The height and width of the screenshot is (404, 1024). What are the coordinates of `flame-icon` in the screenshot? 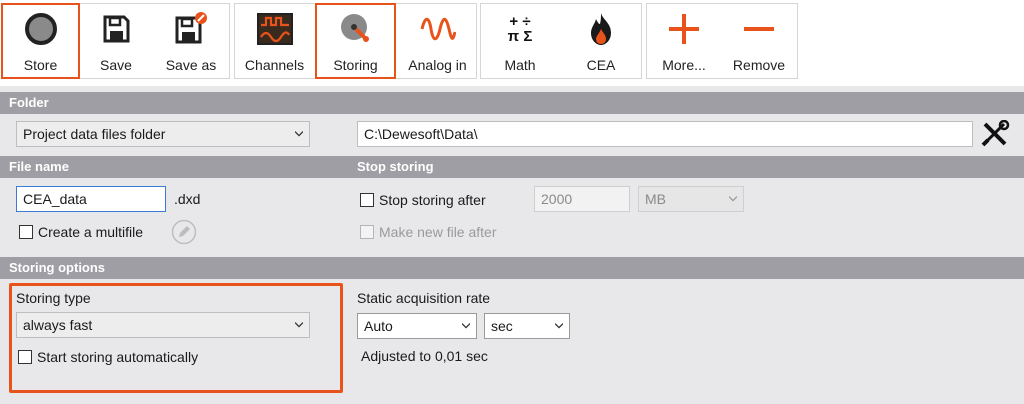 It's located at (601, 29).